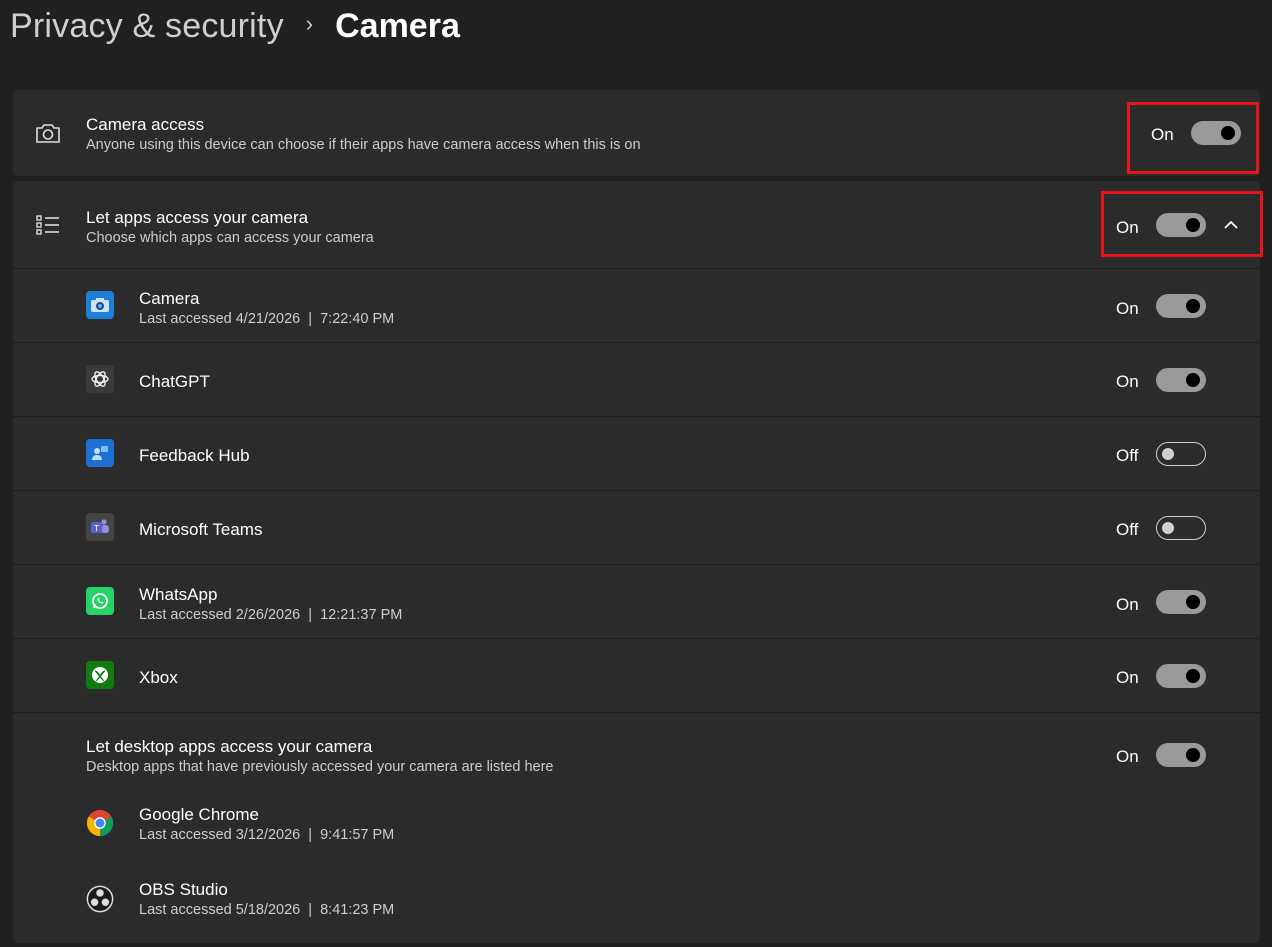 This screenshot has width=1272, height=947. What do you see at coordinates (1181, 454) in the screenshot?
I see `app-toggle-feedback-hub` at bounding box center [1181, 454].